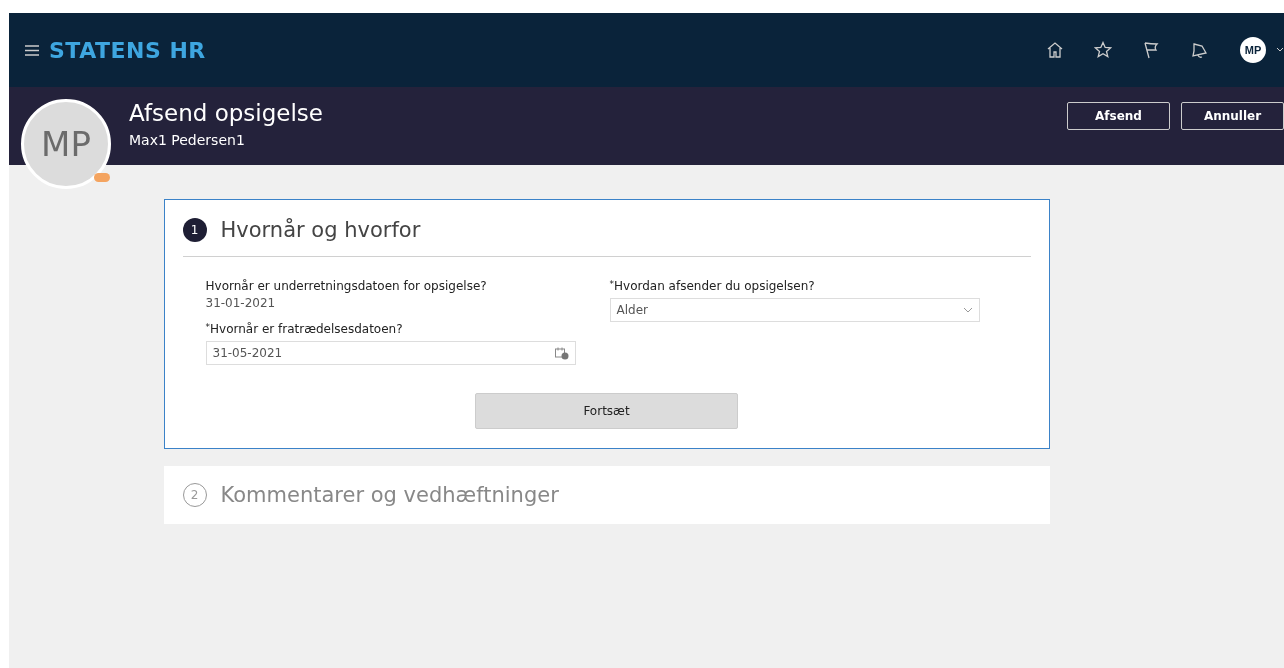 The width and height of the screenshot is (1284, 668). What do you see at coordinates (532, 50) in the screenshot?
I see `brand-logo: STATENS HR` at bounding box center [532, 50].